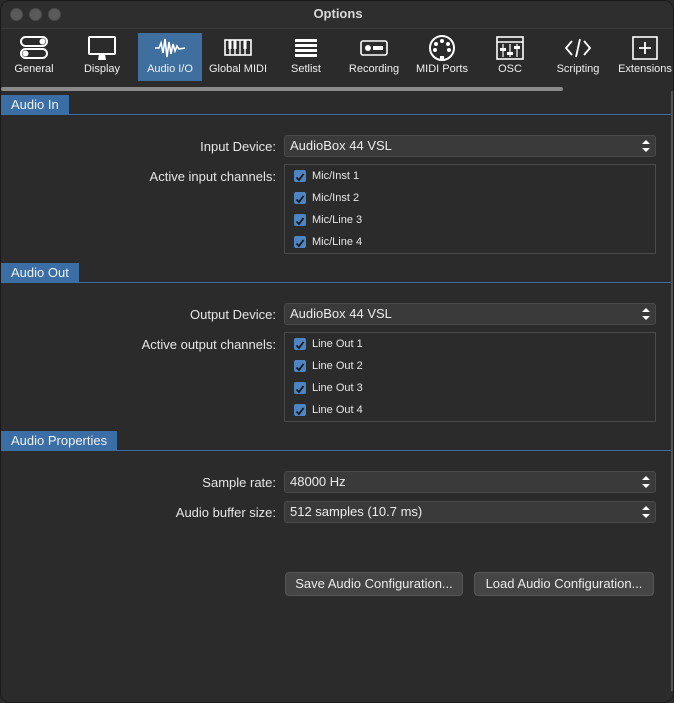 The width and height of the screenshot is (674, 703). What do you see at coordinates (336, 198) in the screenshot?
I see `channel-label: Mic/Inst 2` at bounding box center [336, 198].